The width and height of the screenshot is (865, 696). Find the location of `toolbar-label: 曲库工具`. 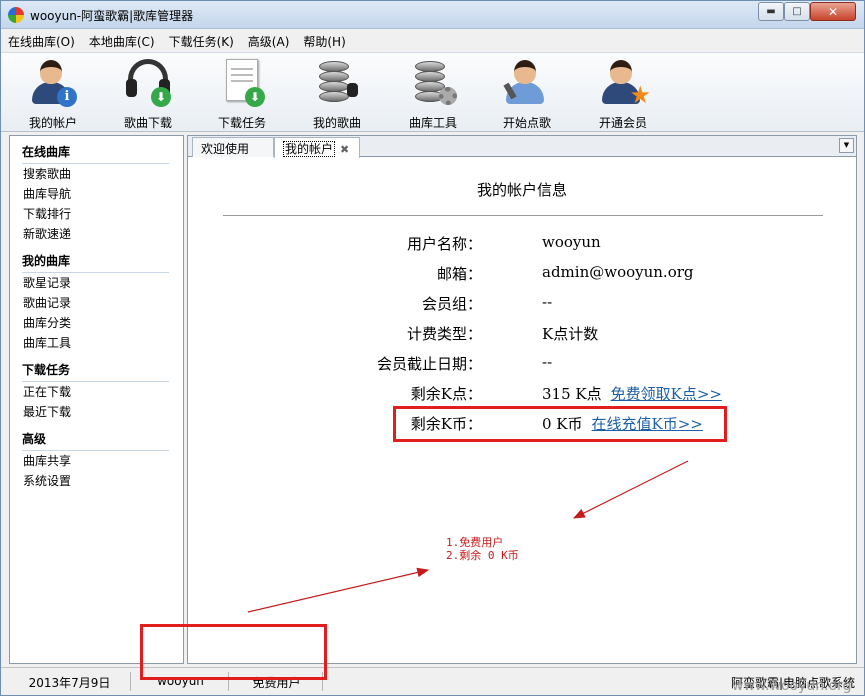

toolbar-label: 曲库工具 is located at coordinates (432, 123).